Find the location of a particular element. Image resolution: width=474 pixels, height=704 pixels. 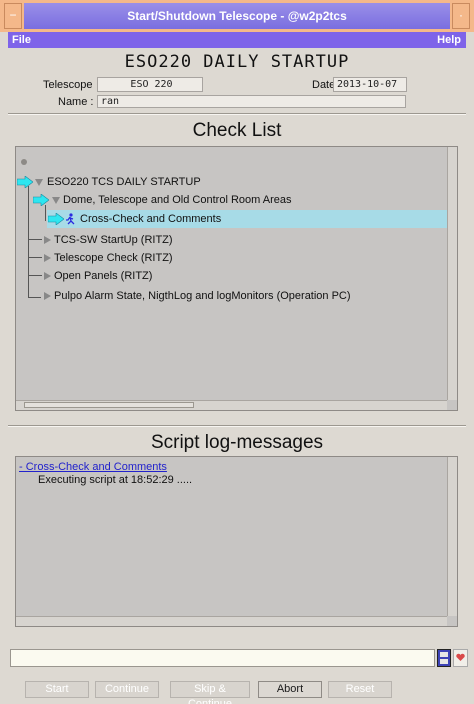

date-label: Date is located at coordinates (324, 85).